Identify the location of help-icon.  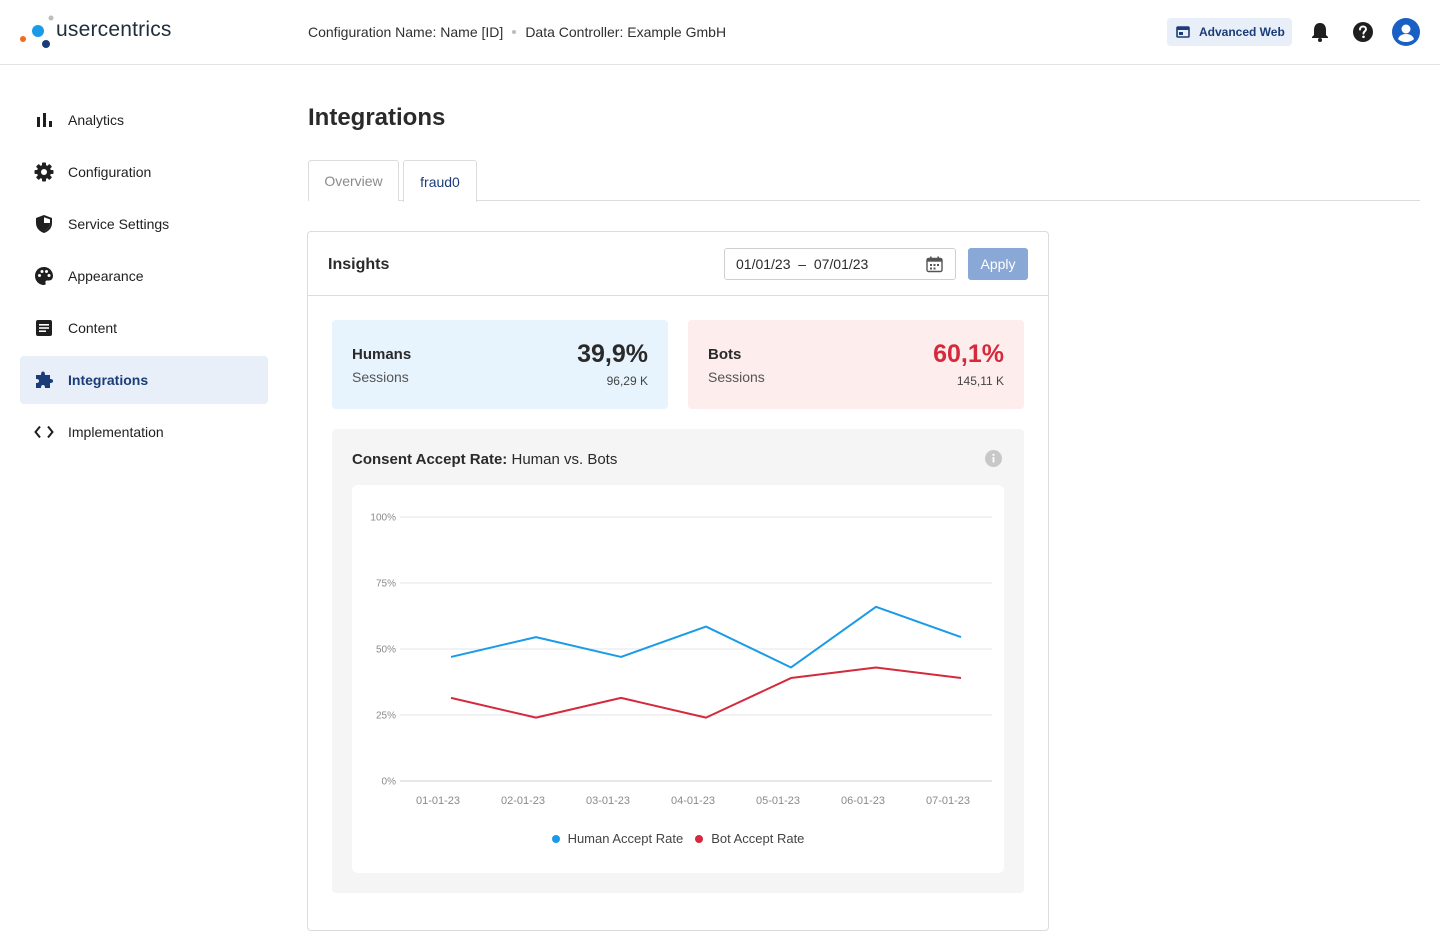
(1363, 32).